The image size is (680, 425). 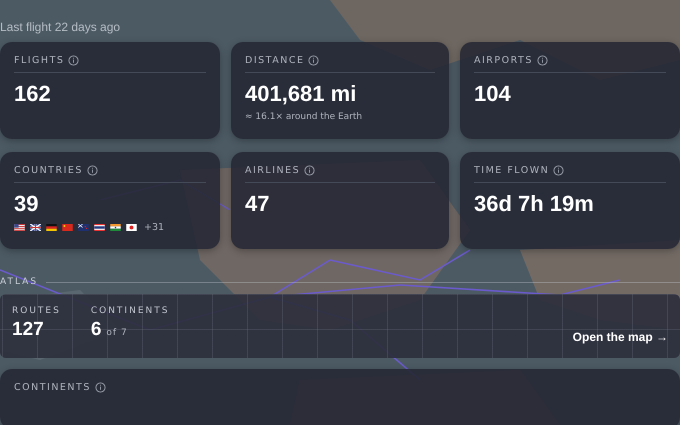 What do you see at coordinates (61, 27) in the screenshot?
I see `last-flight-text: Last flight 22 days ago` at bounding box center [61, 27].